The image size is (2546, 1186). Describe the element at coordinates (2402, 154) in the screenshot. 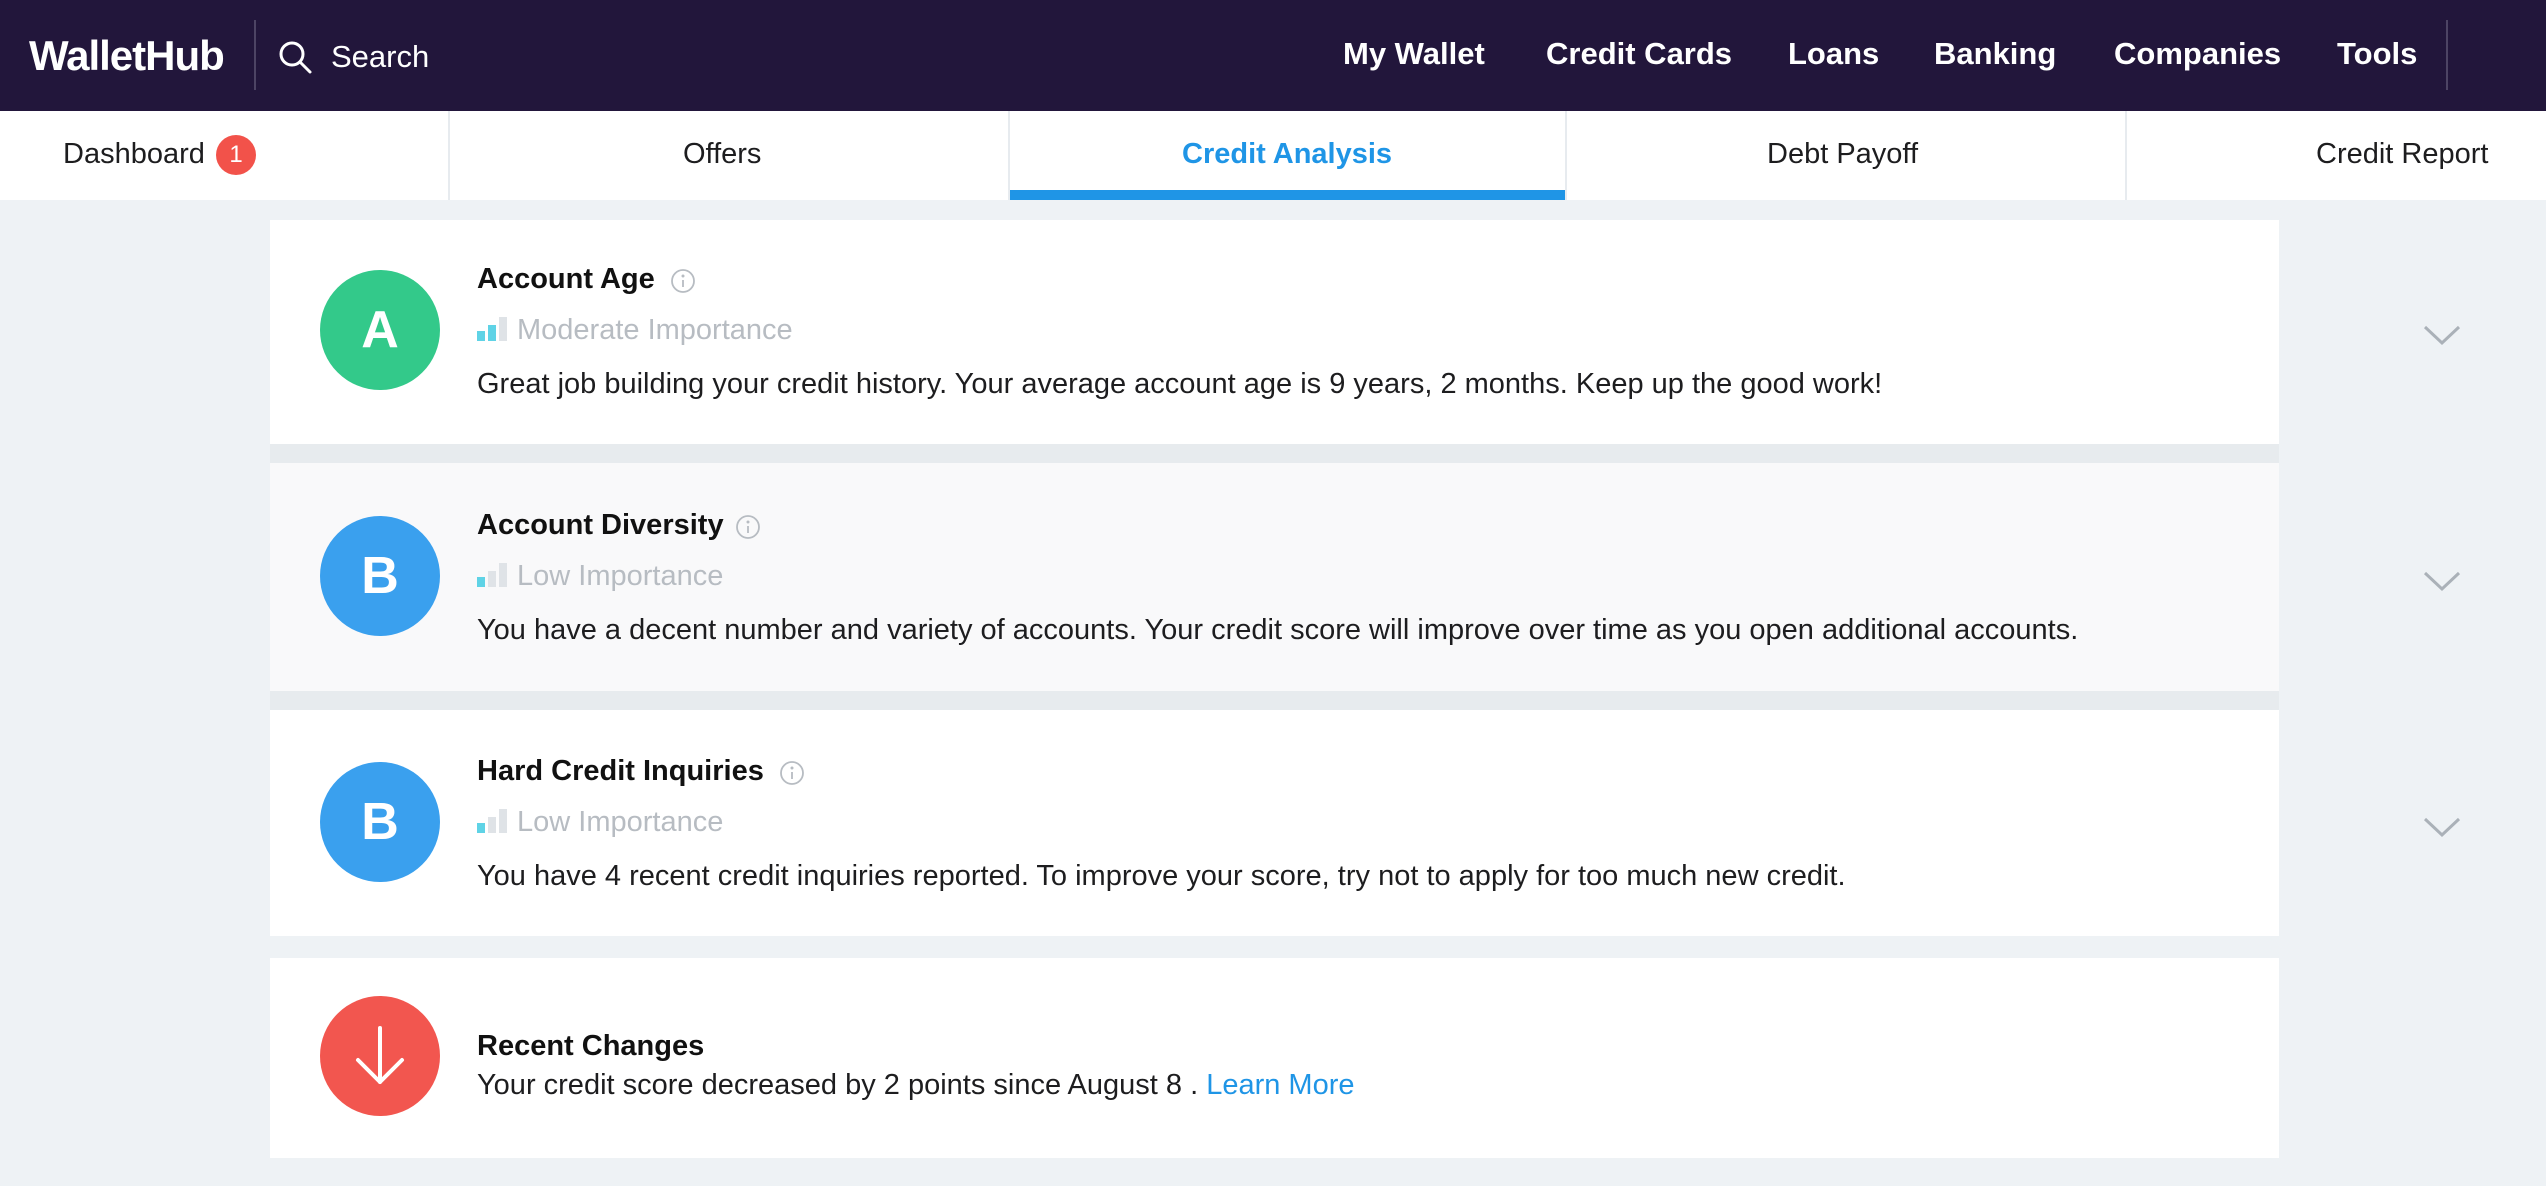

I see `tab-label: Credit Report` at that location.